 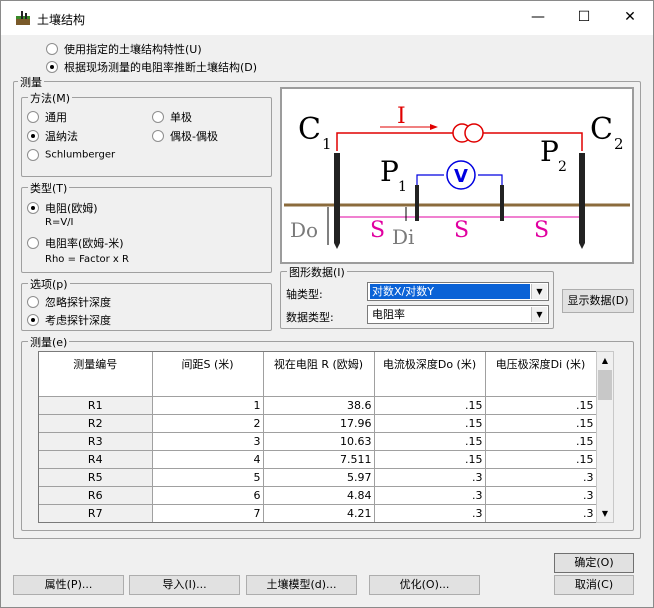 I want to click on col-header-current-depth: 电流极深度Do (米), so click(x=430, y=374).